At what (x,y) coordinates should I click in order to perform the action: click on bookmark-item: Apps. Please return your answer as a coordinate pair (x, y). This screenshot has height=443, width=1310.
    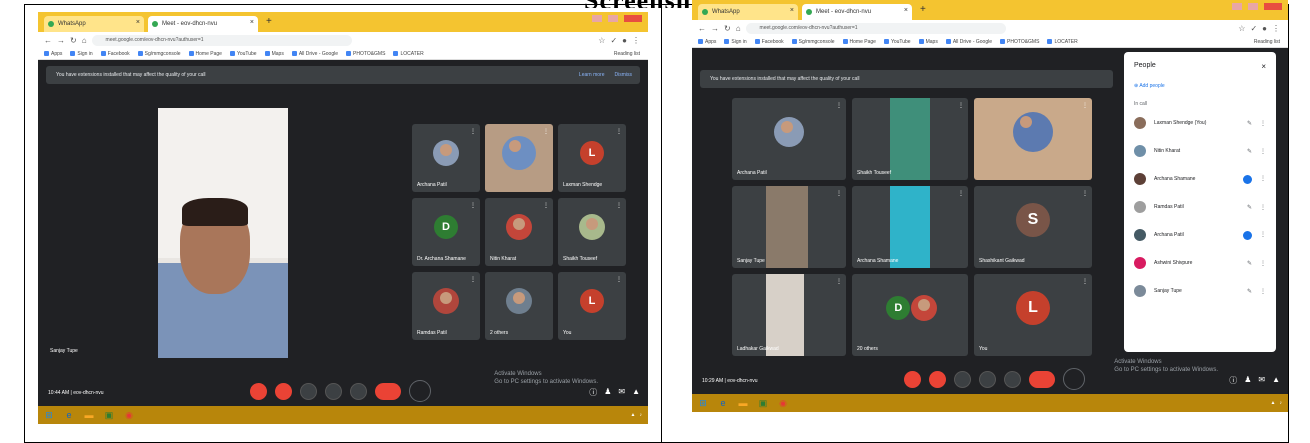
    Looking at the image, I should click on (707, 42).